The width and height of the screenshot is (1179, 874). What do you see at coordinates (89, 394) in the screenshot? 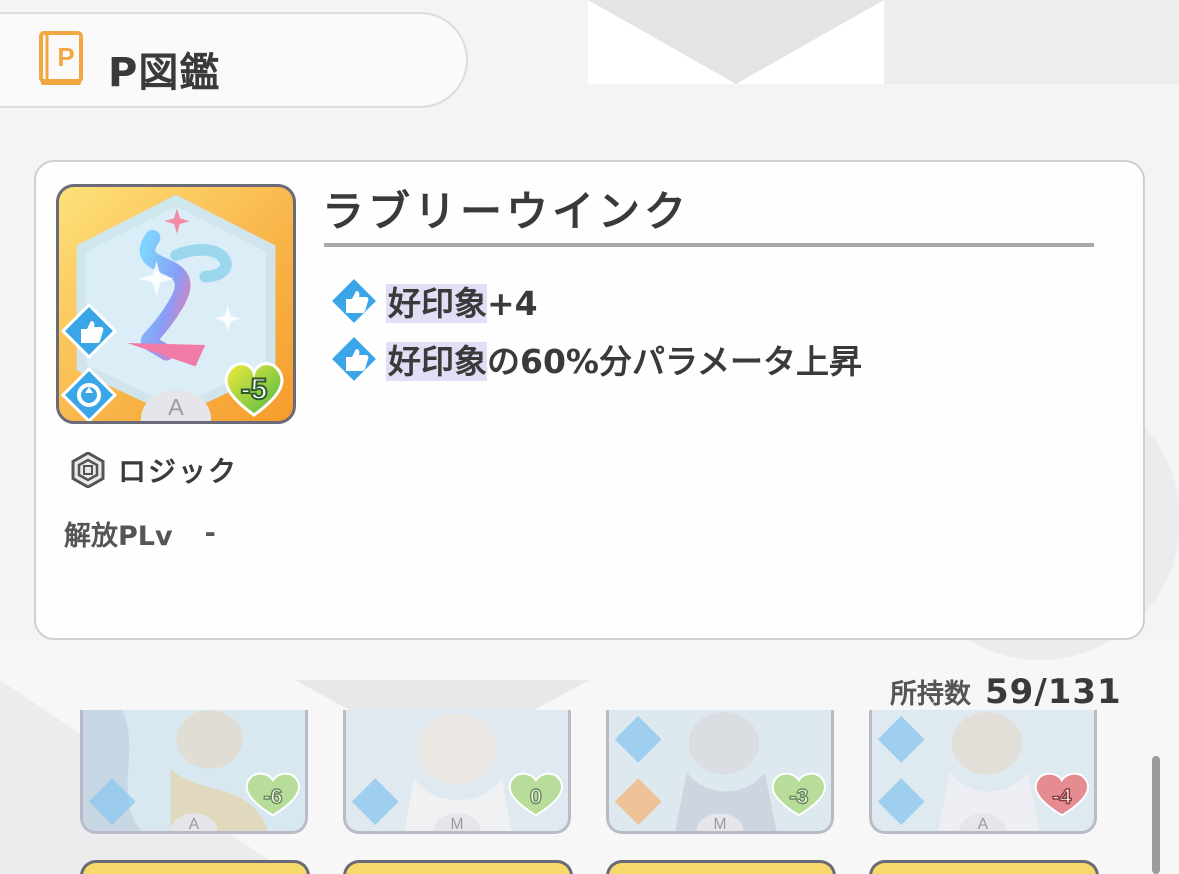
I see `cycle-icon` at bounding box center [89, 394].